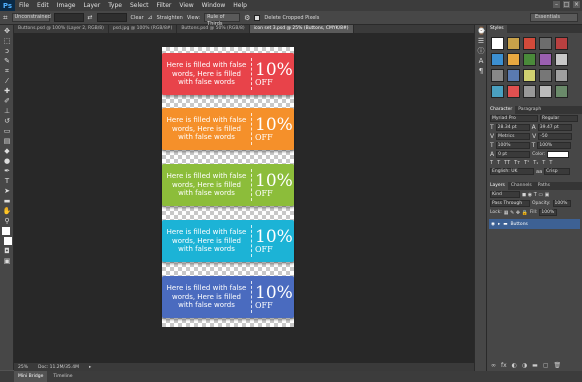 Image resolution: width=582 pixels, height=382 pixels. I want to click on fill-field: 100%, so click(548, 212).